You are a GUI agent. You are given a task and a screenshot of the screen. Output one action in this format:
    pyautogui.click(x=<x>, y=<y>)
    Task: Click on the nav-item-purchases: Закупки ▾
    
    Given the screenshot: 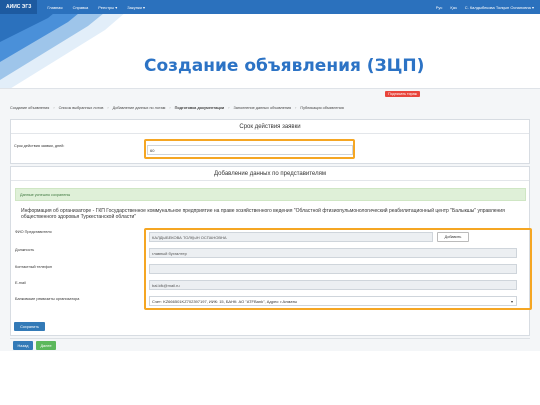 What is the action you would take?
    pyautogui.click(x=136, y=7)
    